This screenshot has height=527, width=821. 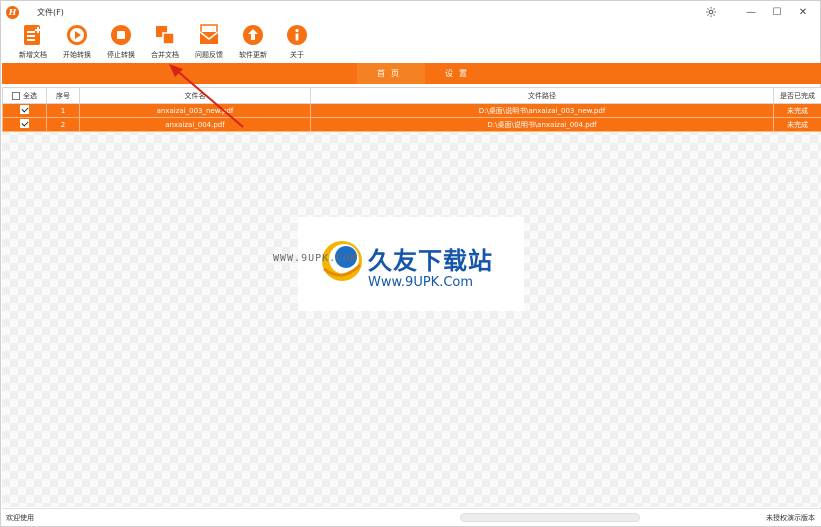 I want to click on select-all-header: 全选, so click(x=24, y=95).